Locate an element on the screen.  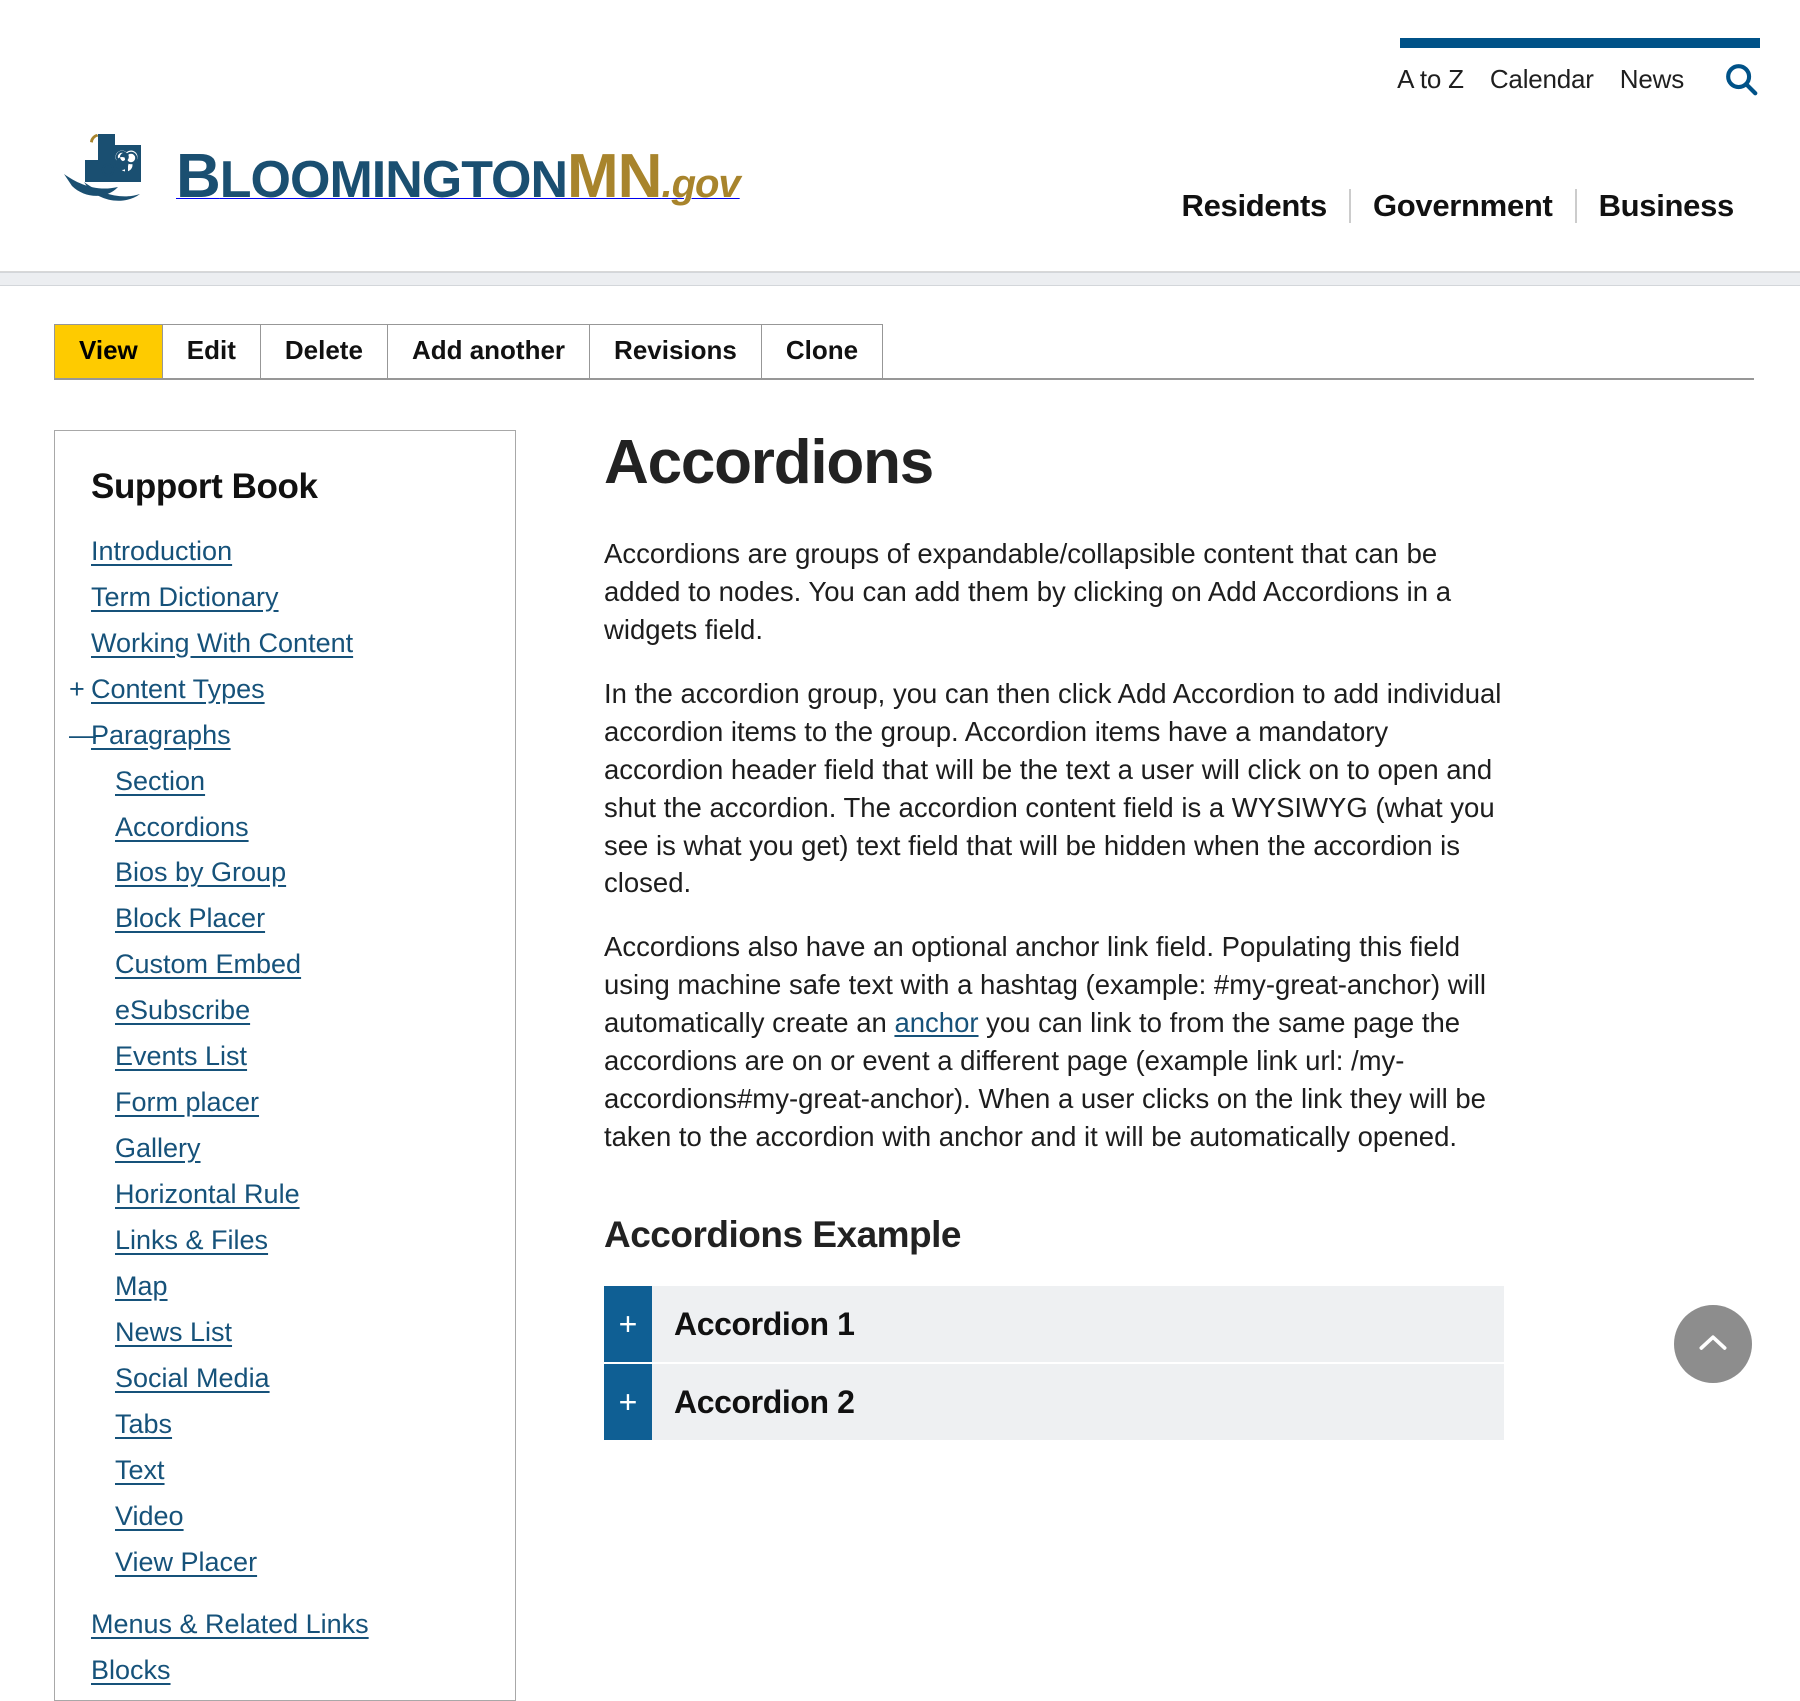
sidebar-item-accordions: Accordions is located at coordinates (285, 827).